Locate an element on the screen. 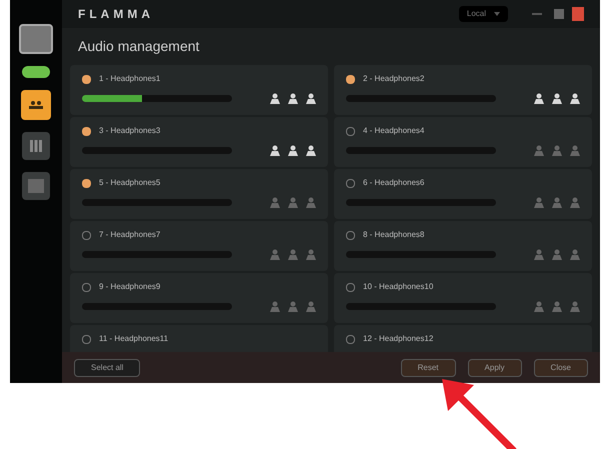 The image size is (602, 449). channel-label: 1 - Headphones1 is located at coordinates (129, 79).